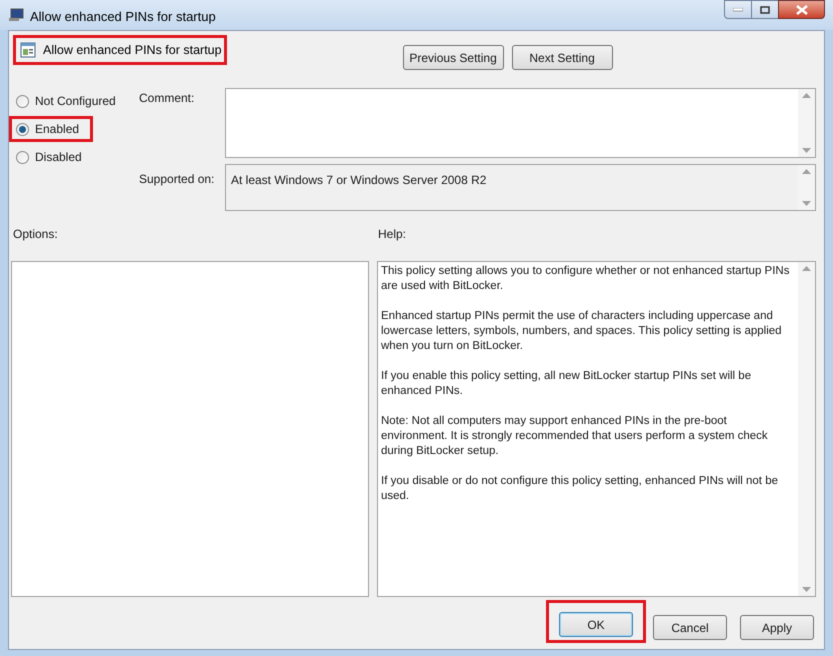  I want to click on minimize-icon, so click(738, 10).